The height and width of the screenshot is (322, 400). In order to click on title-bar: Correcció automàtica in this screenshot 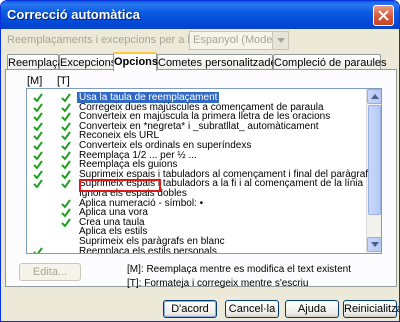, I will do `click(200, 15)`.